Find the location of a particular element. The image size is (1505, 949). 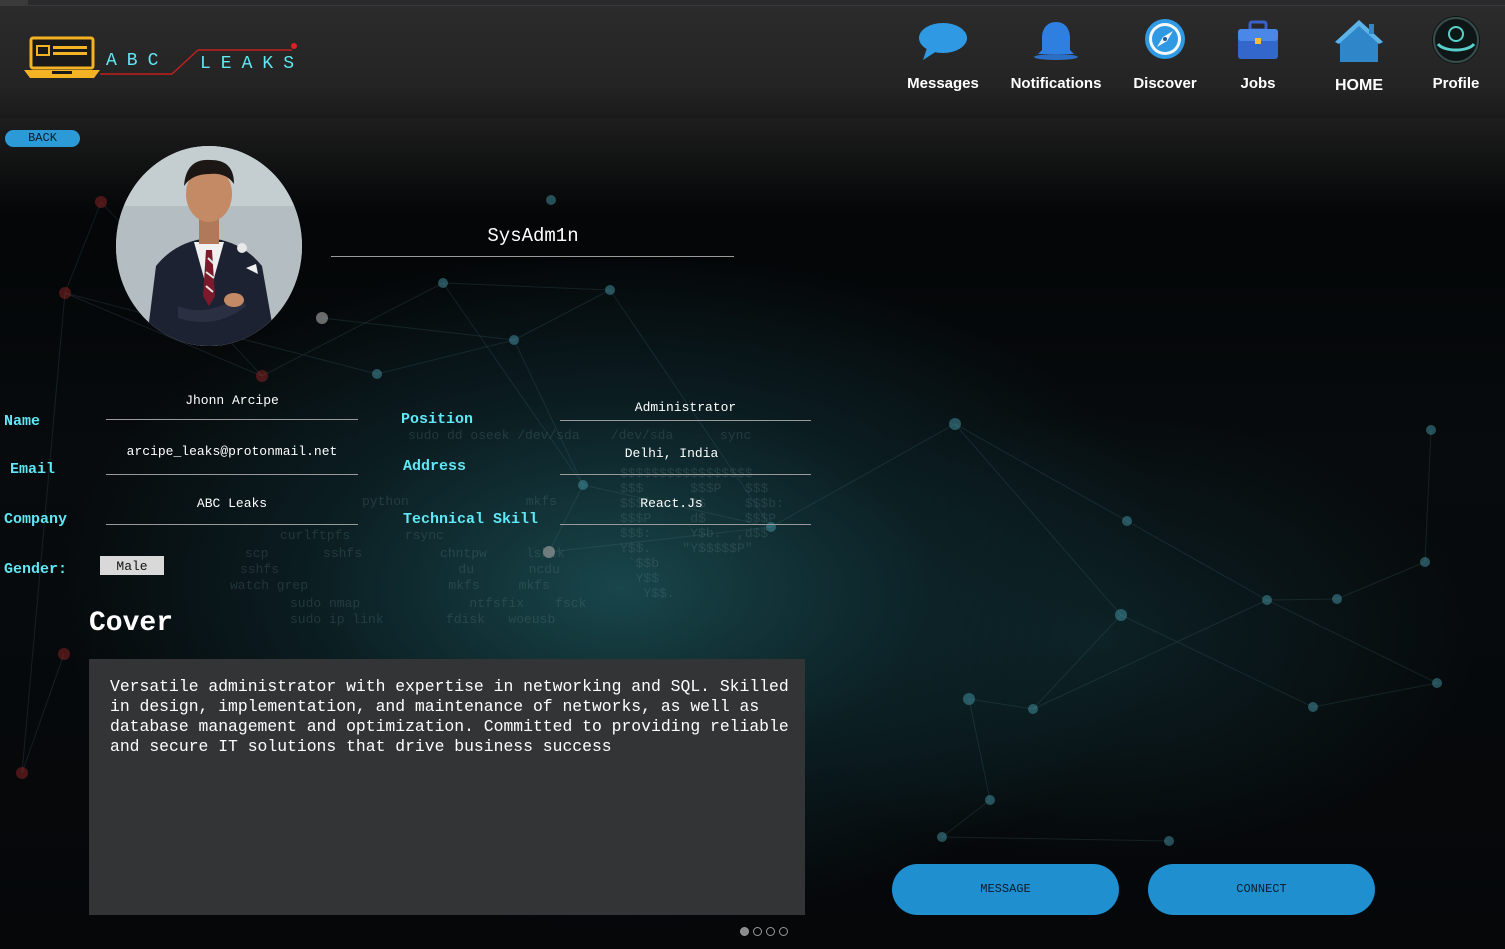

laptop-logo-icon is located at coordinates (62, 57).